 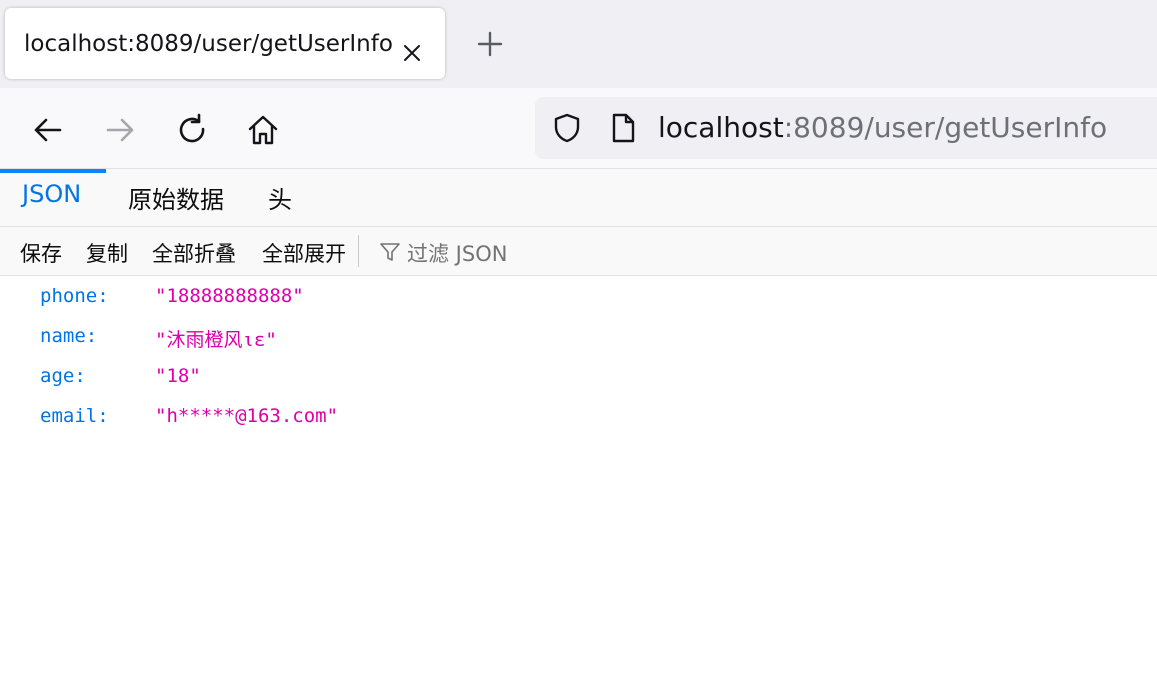 I want to click on json-key: phone:, so click(x=74, y=296).